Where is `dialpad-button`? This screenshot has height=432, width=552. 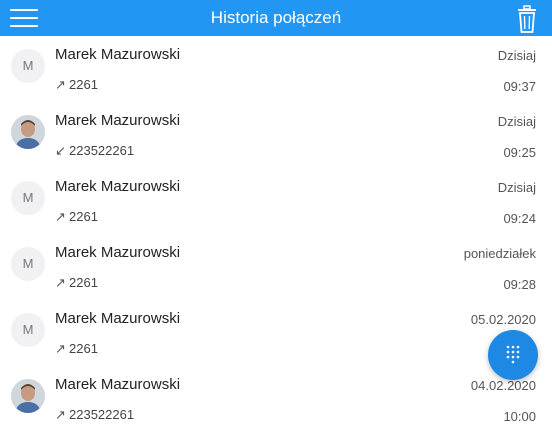 dialpad-button is located at coordinates (513, 355).